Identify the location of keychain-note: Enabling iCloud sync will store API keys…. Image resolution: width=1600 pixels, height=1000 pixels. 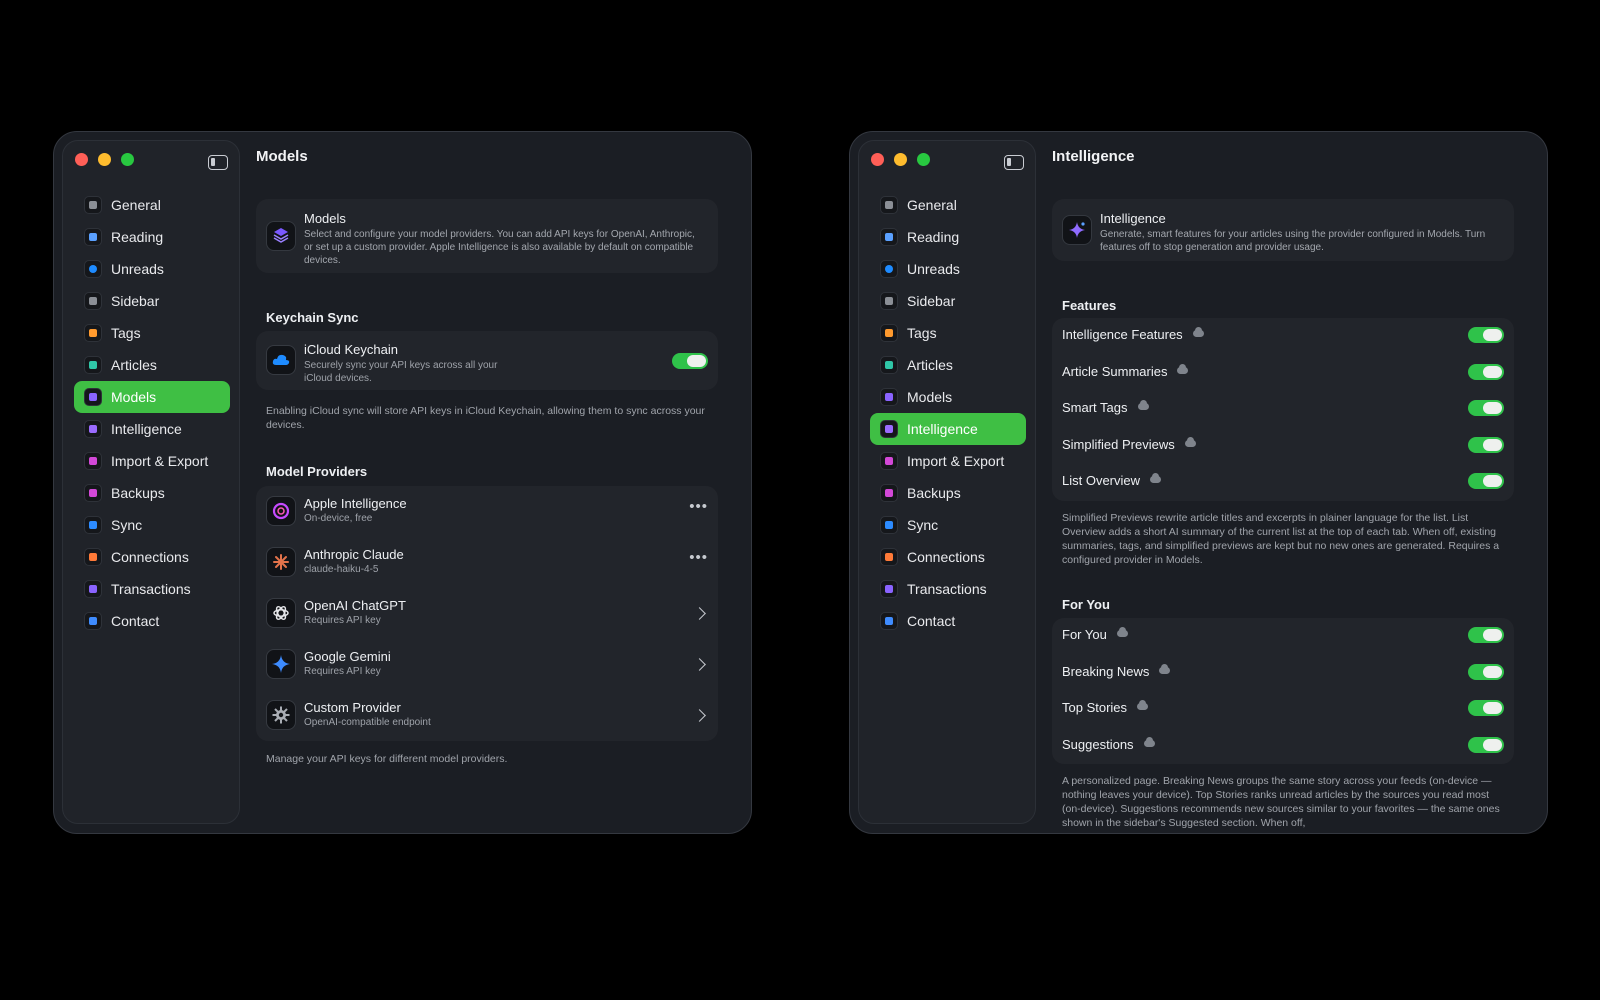
(485, 418).